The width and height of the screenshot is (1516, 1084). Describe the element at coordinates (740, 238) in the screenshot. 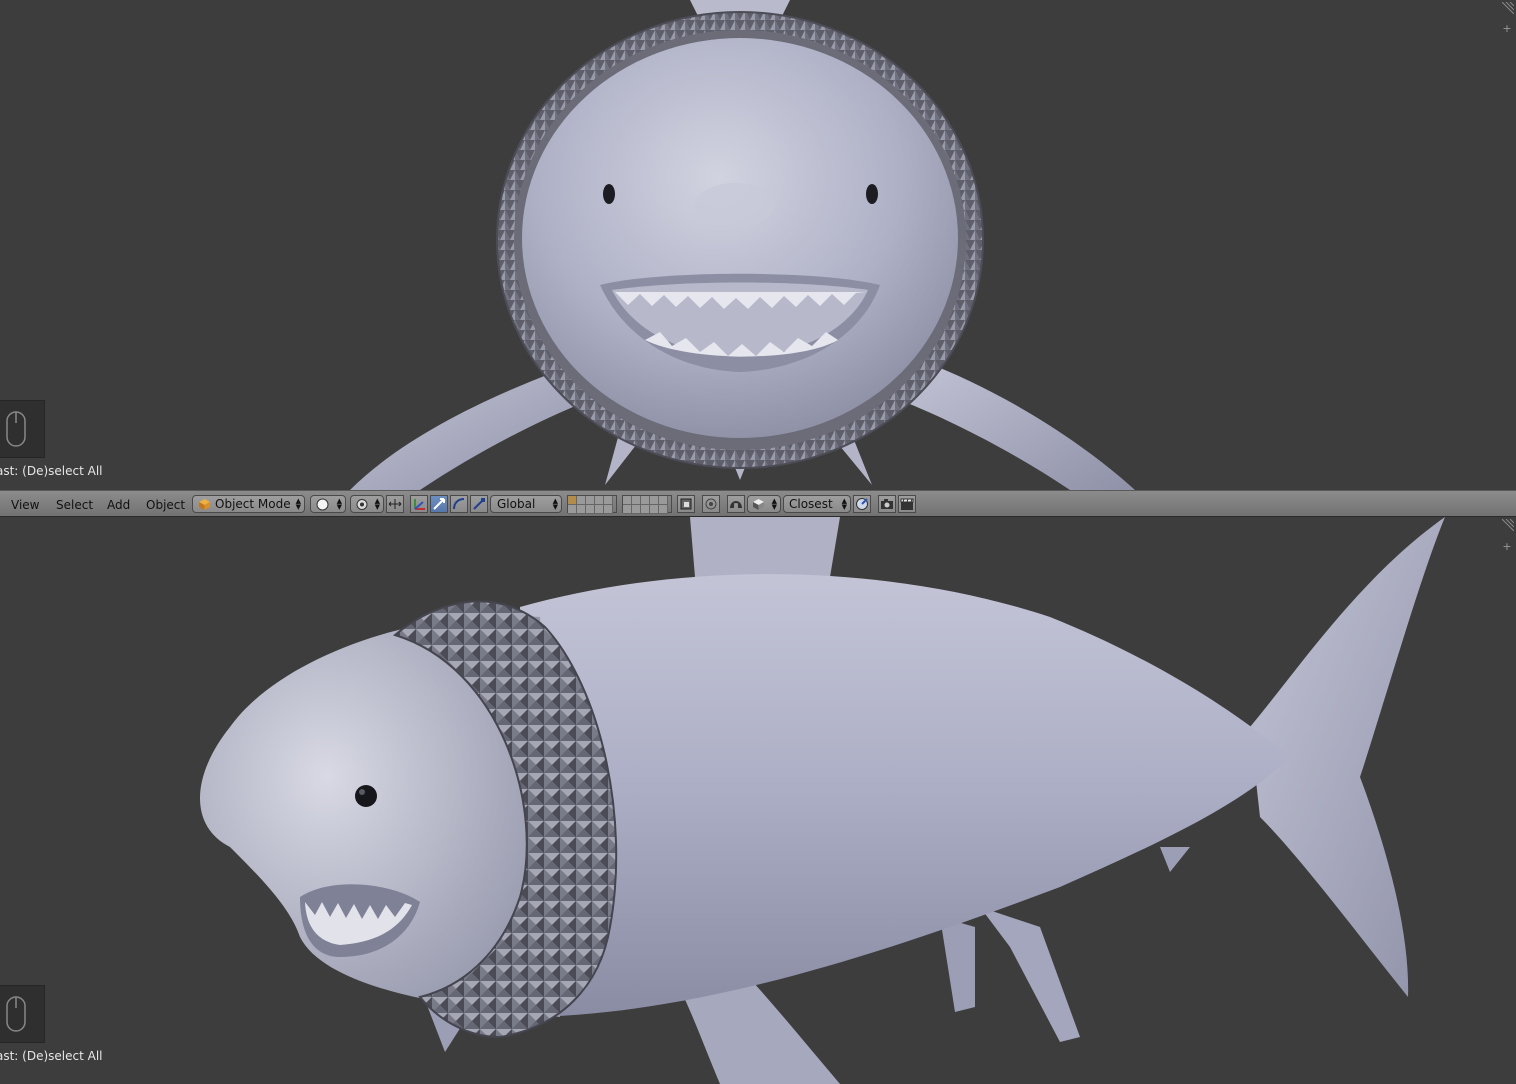

I see `shark-face` at that location.